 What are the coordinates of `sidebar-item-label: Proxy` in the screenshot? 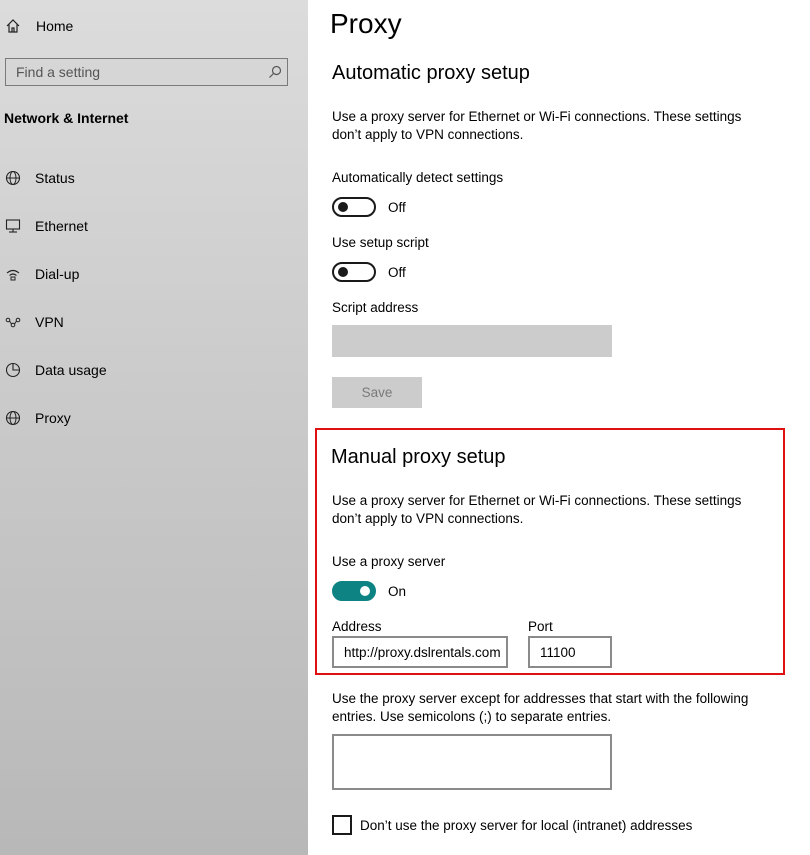 It's located at (53, 418).